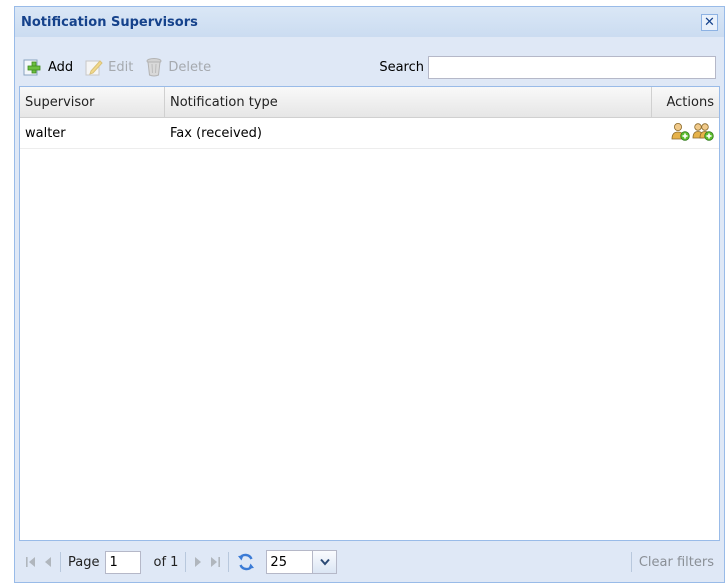 This screenshot has width=725, height=583. What do you see at coordinates (369, 562) in the screenshot?
I see `pagination-toolbar: Page 1 of 1 25 Clear filters` at bounding box center [369, 562].